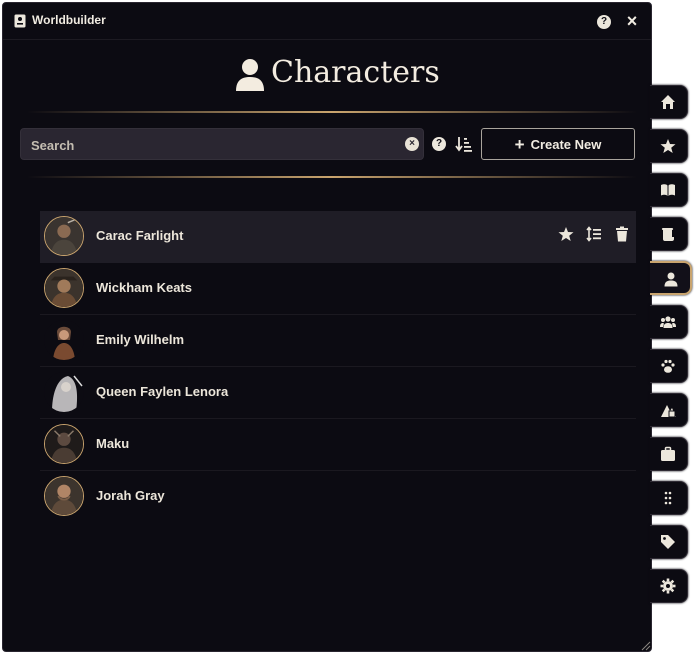  Describe the element at coordinates (519, 144) in the screenshot. I see `plus-icon: +` at that location.